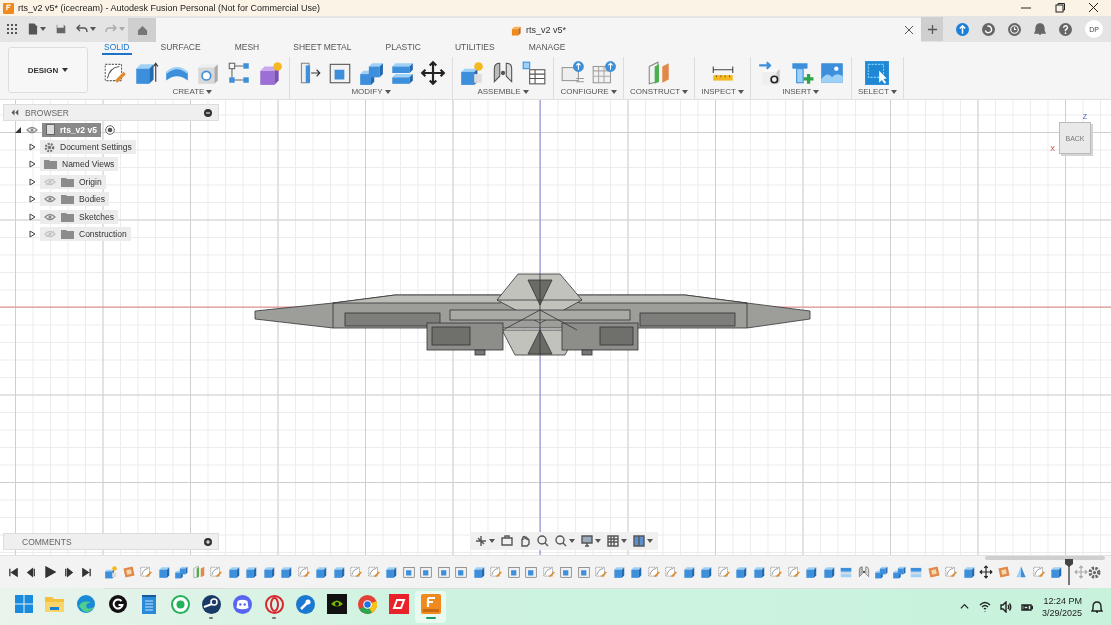 Image resolution: width=1111 pixels, height=625 pixels. I want to click on viewports-icon, so click(639, 541).